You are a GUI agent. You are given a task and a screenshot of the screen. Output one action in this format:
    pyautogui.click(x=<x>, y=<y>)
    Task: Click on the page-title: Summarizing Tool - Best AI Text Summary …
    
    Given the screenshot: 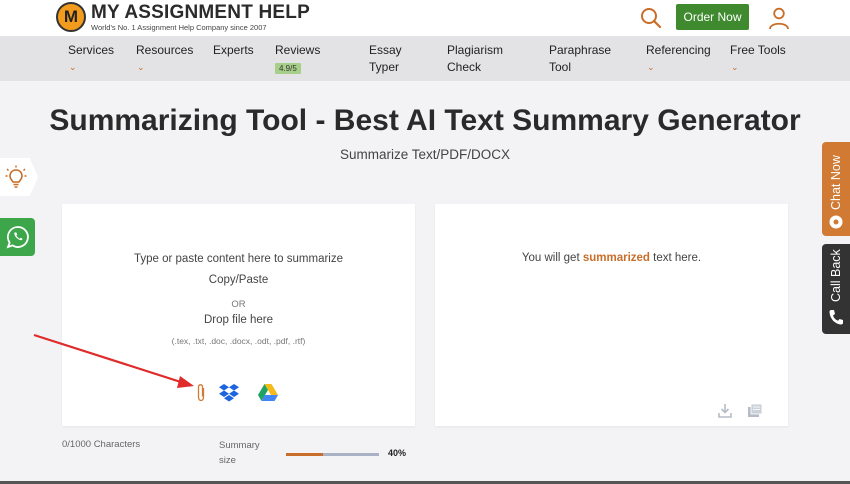 What is the action you would take?
    pyautogui.click(x=425, y=120)
    